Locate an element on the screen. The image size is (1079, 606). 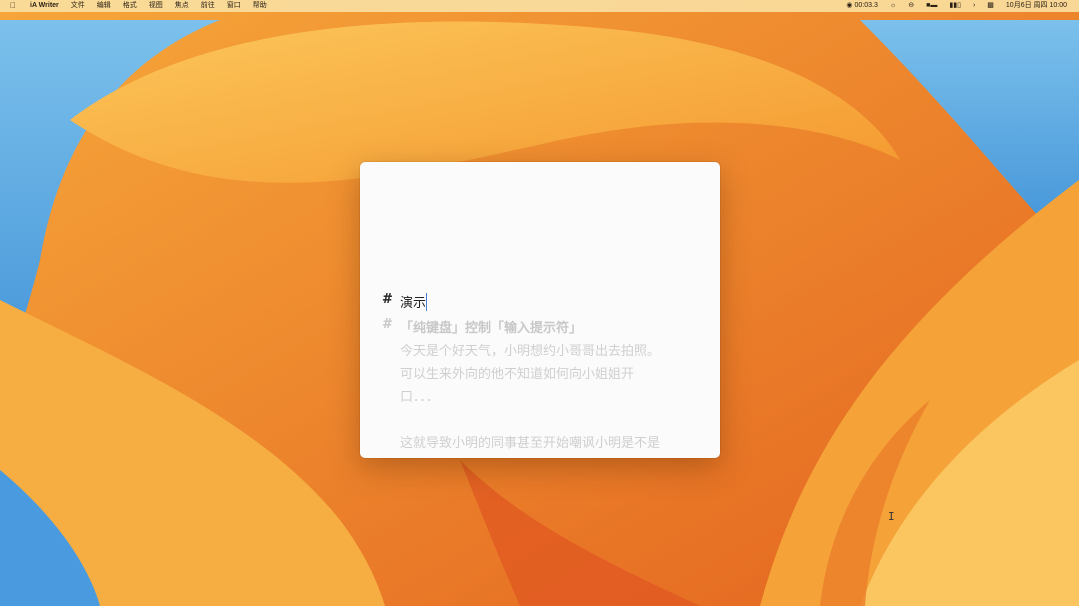
animal-app-icon: ■▬ is located at coordinates (931, 6).